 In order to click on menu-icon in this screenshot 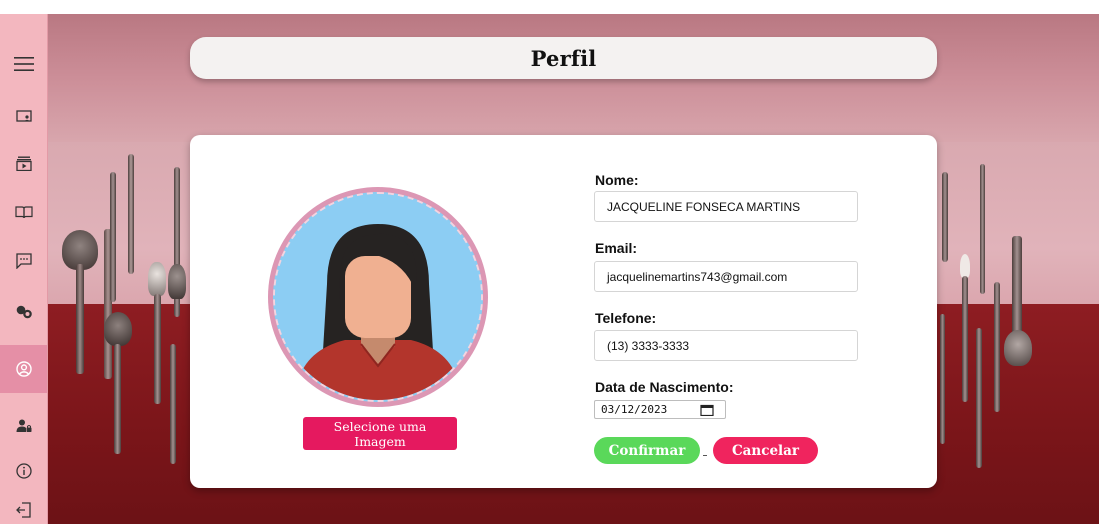, I will do `click(23, 64)`.